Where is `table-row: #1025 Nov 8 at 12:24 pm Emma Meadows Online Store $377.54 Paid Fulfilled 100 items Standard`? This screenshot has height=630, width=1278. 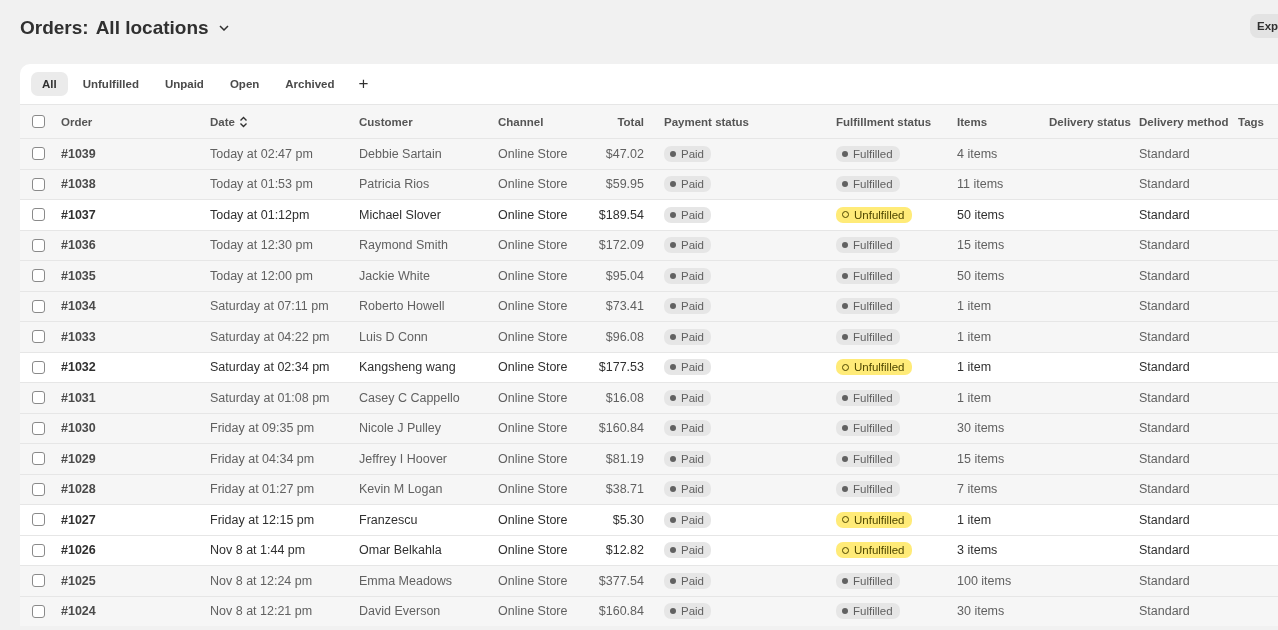
table-row: #1025 Nov 8 at 12:24 pm Emma Meadows Online Store $377.54 Paid Fulfilled 100 items Standard is located at coordinates (649, 580).